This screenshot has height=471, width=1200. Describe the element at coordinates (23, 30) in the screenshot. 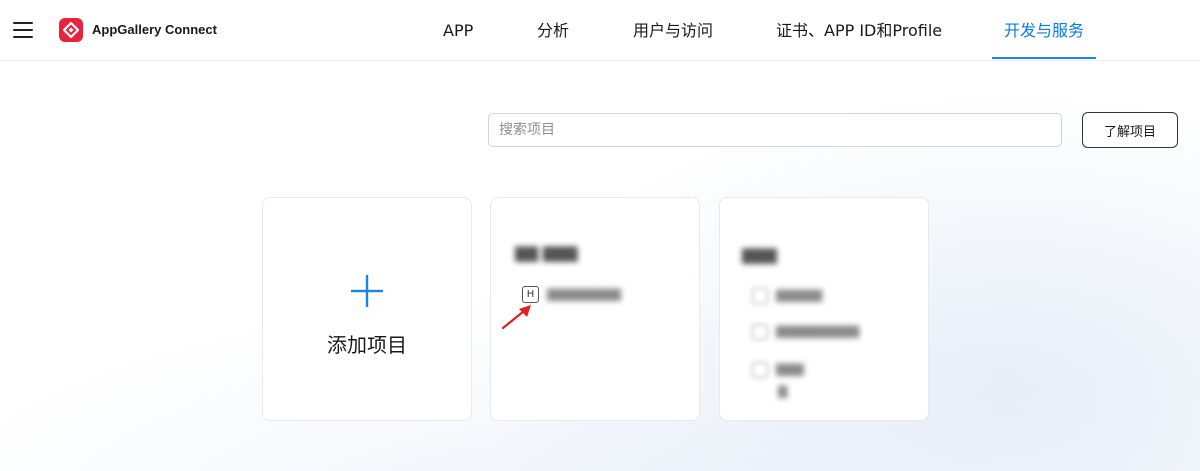

I see `hamburger-menu-icon` at that location.